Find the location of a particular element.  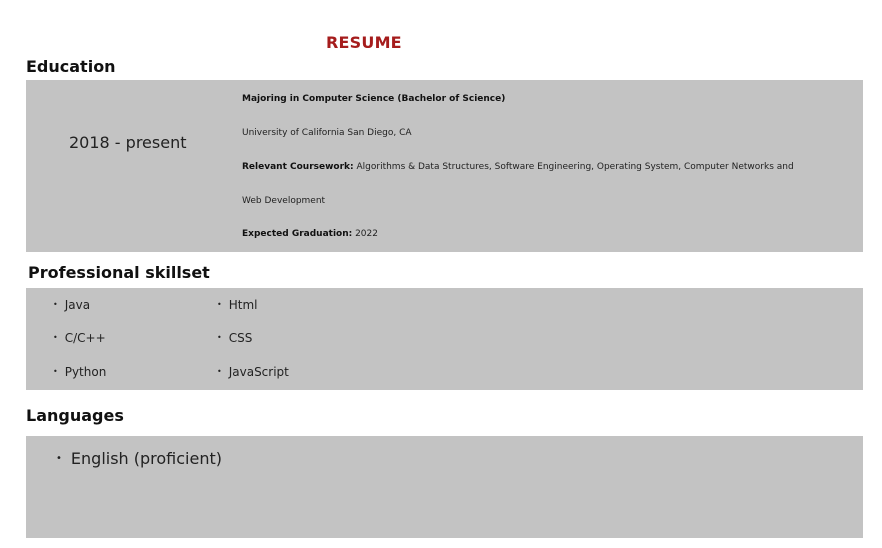

skill-item: • Html is located at coordinates (237, 305).